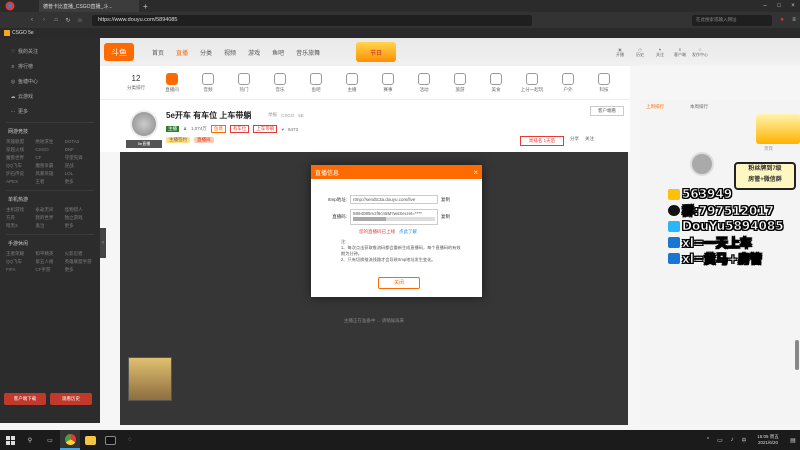 Image resolution: width=800 pixels, height=450 pixels. I want to click on category-item: 主播, so click(352, 82).